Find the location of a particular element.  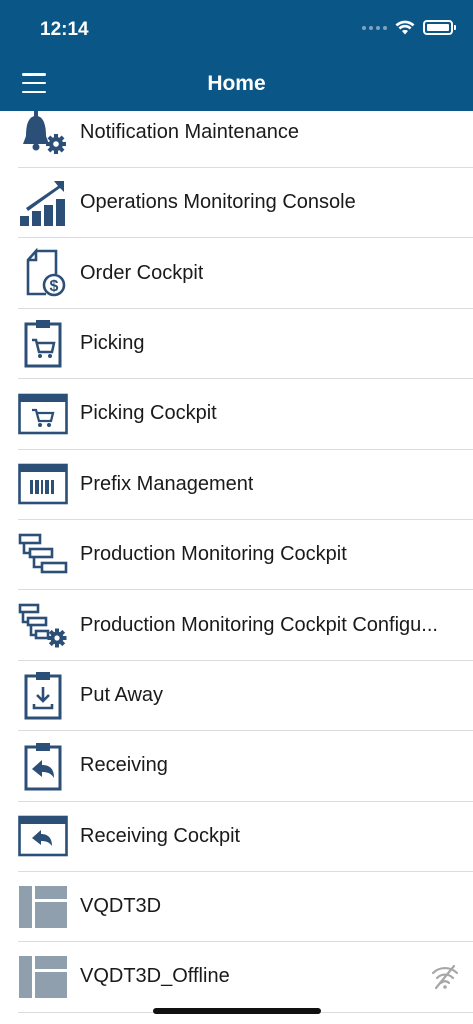

list-item-label: Notification Maintenance is located at coordinates (190, 132).